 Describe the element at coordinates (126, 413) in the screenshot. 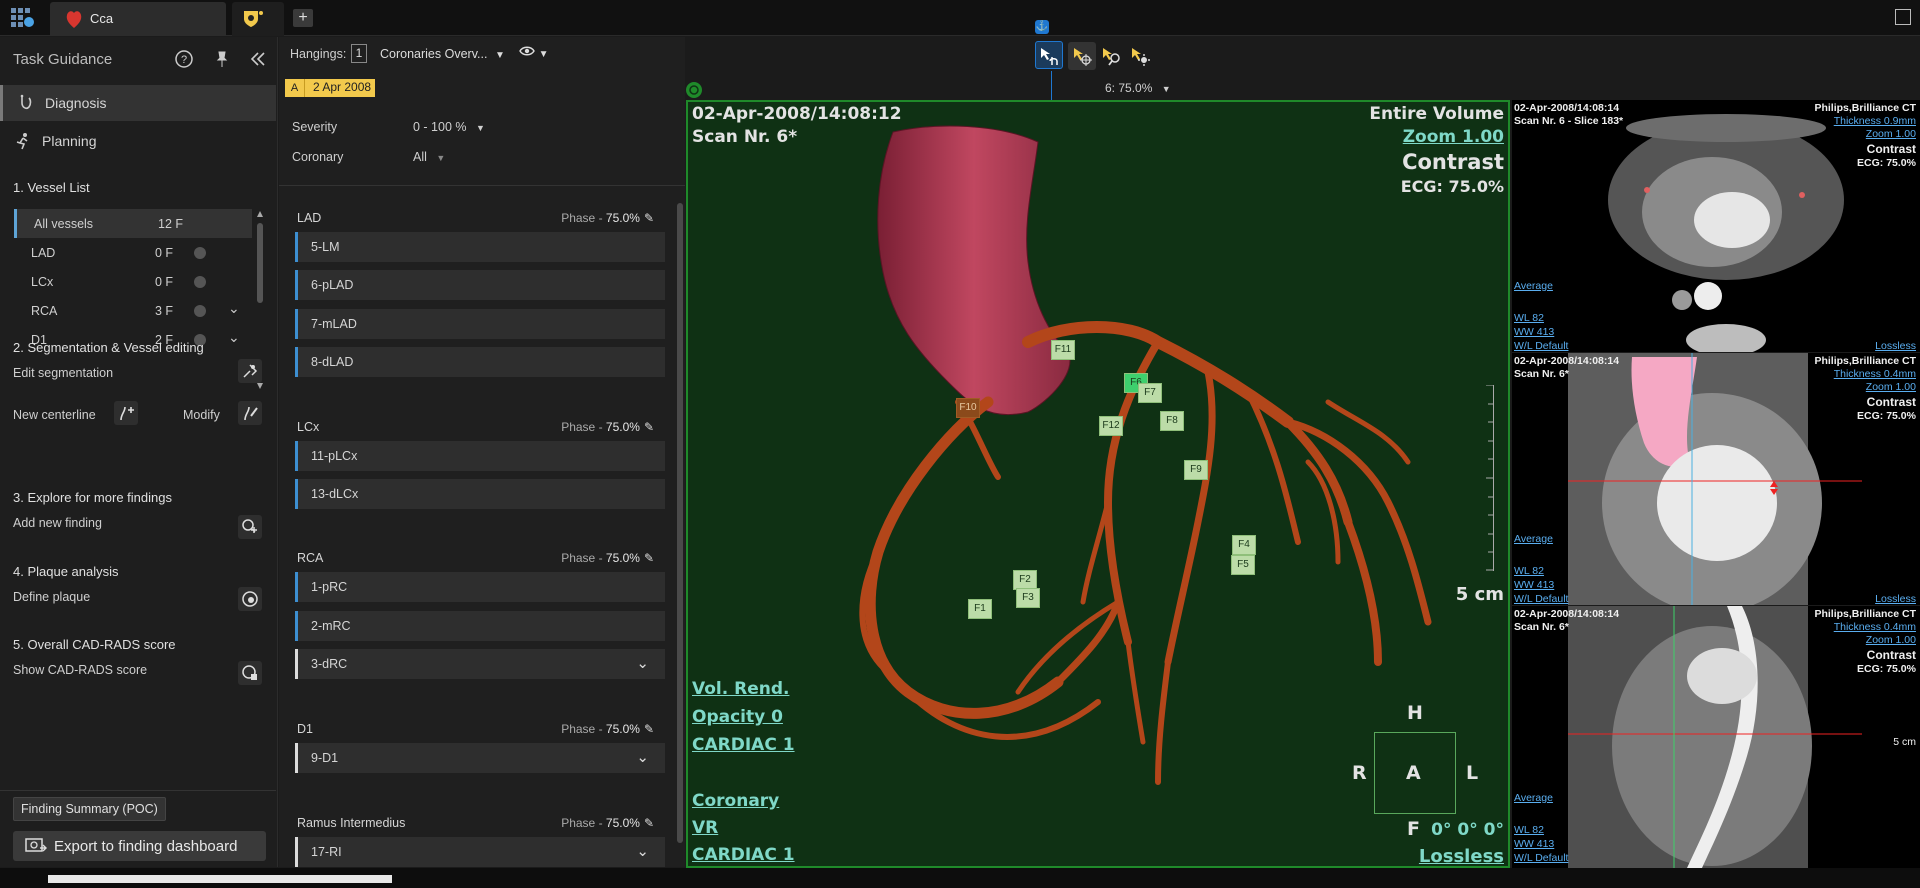

I see `new-centerline-button` at that location.